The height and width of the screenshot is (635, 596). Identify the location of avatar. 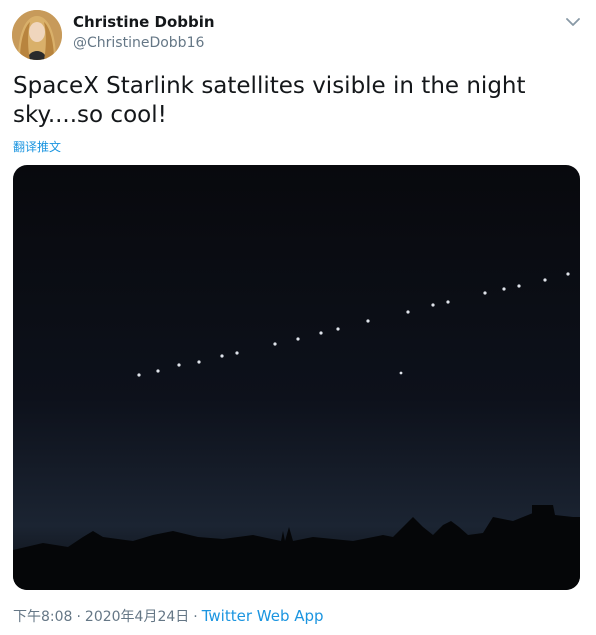
(37, 35).